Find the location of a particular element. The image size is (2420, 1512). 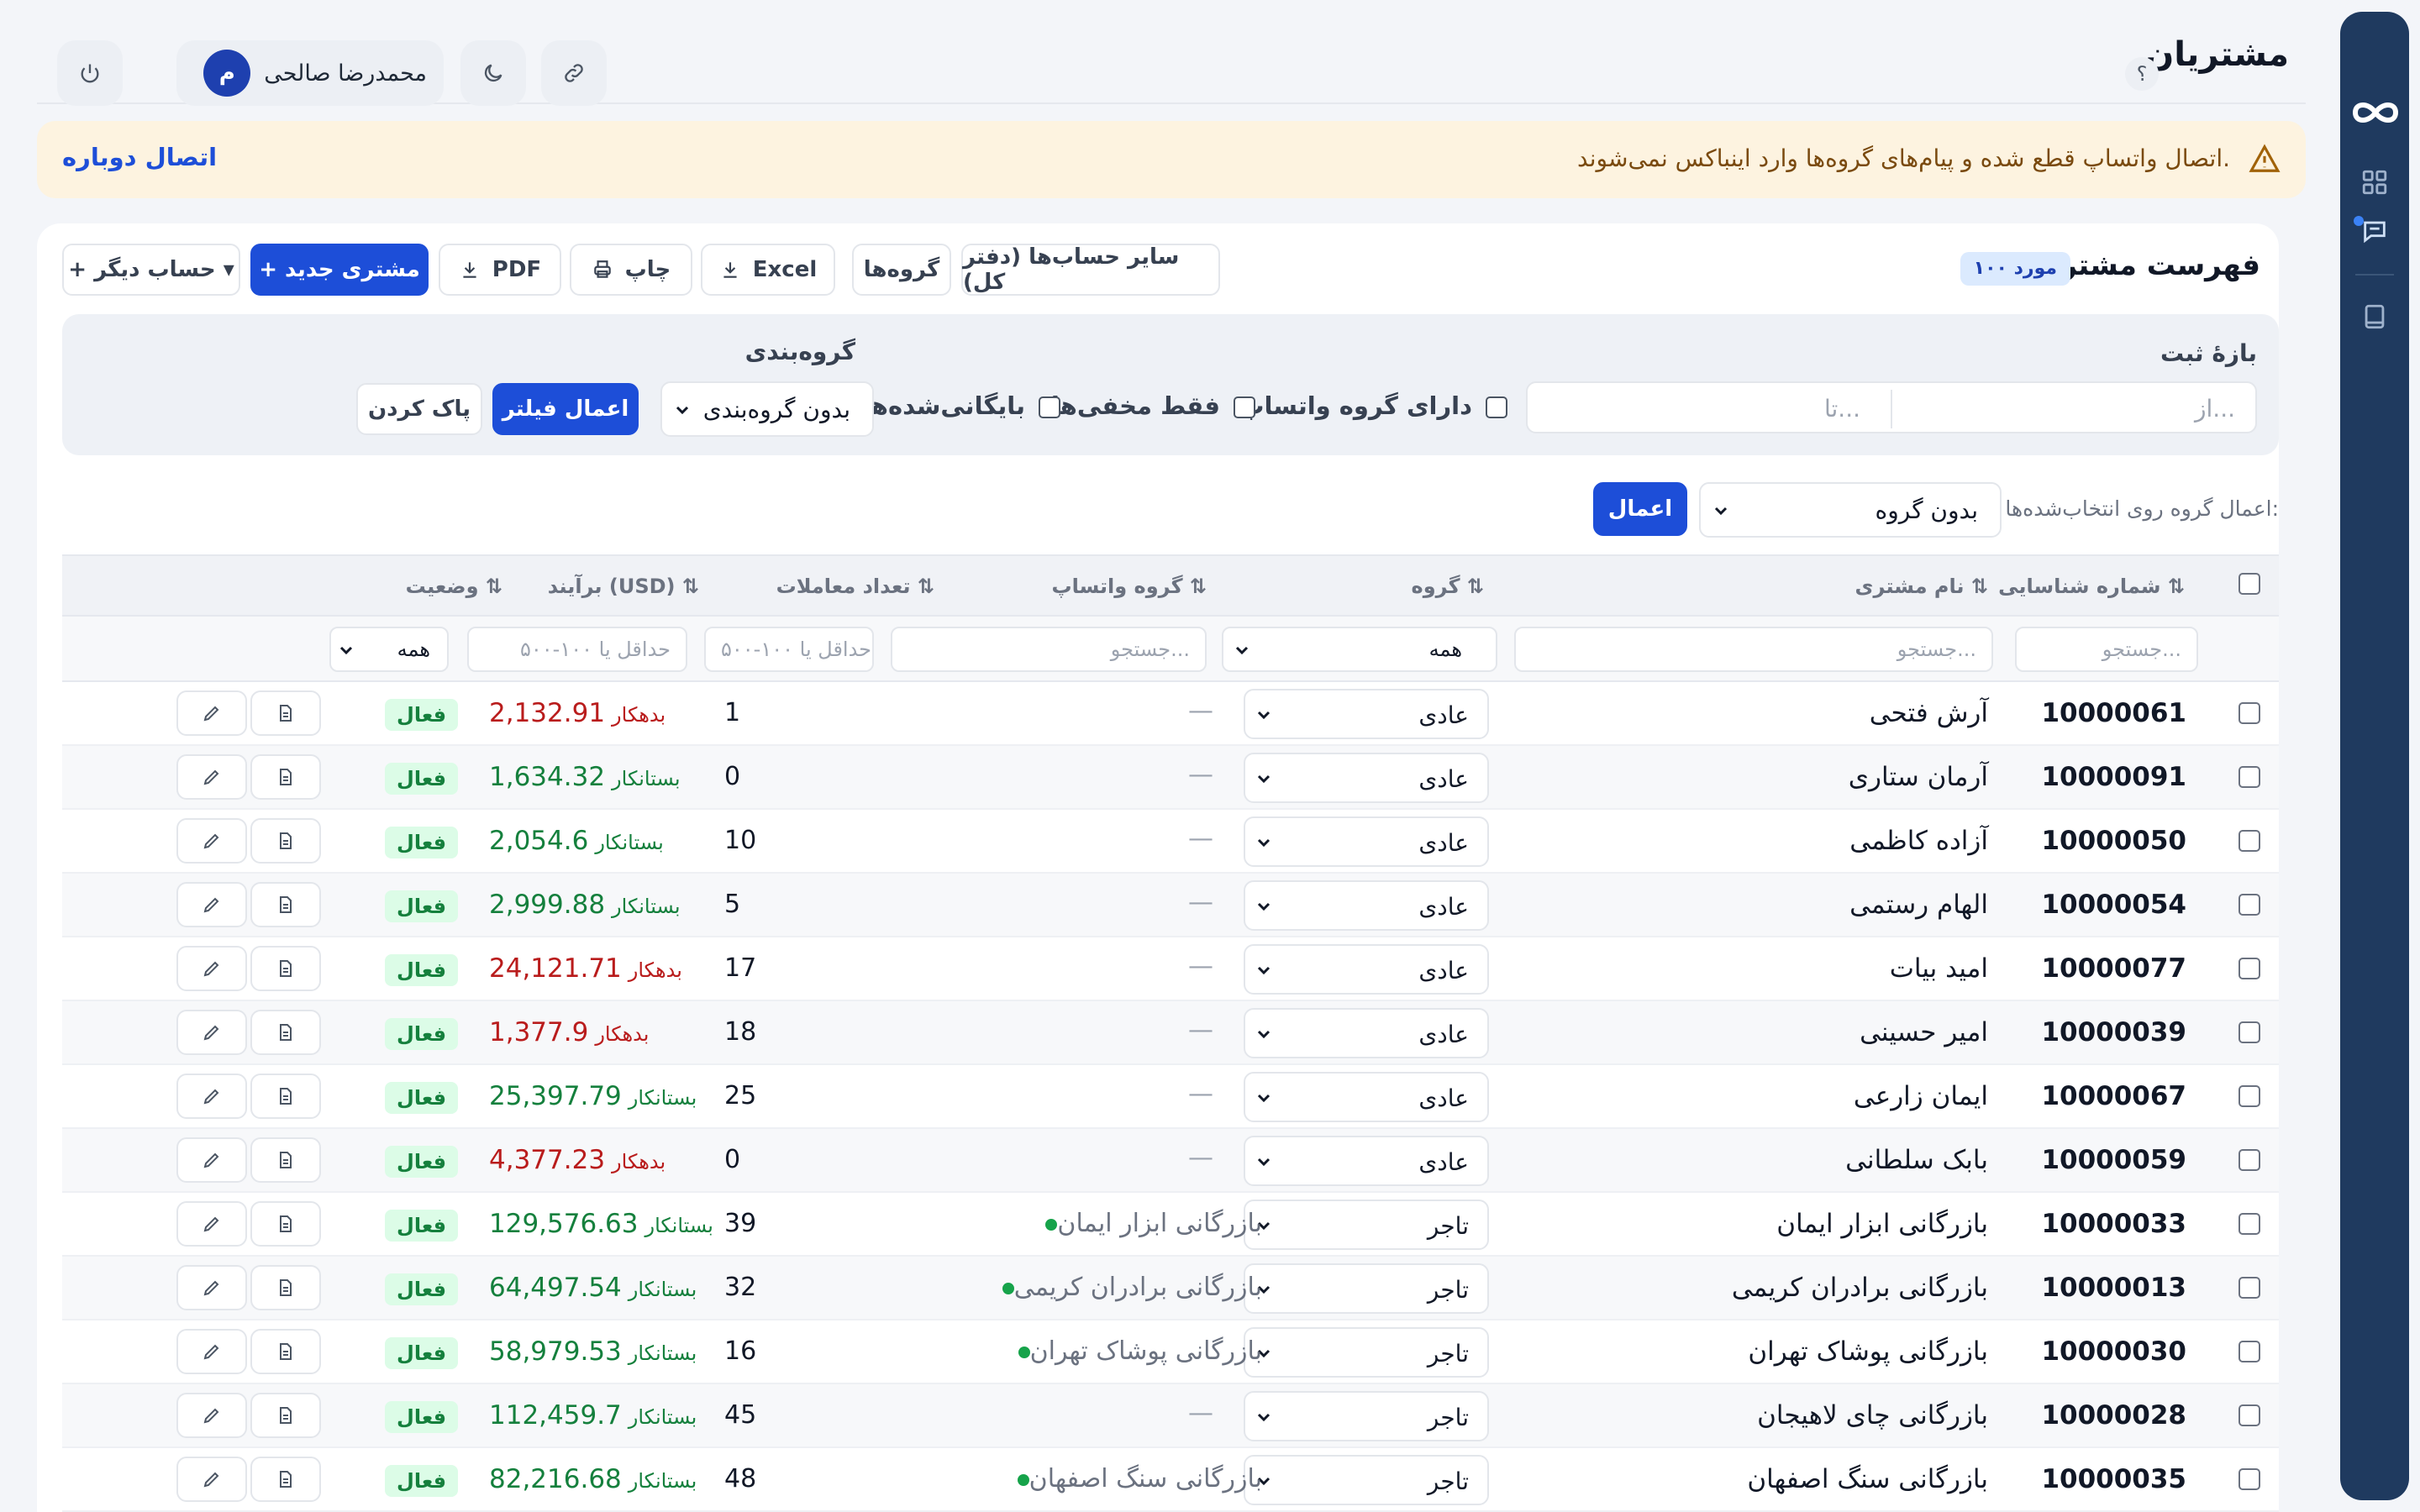

col-whatsapp-header: گروه واتساپ ⇅ is located at coordinates (1129, 586).